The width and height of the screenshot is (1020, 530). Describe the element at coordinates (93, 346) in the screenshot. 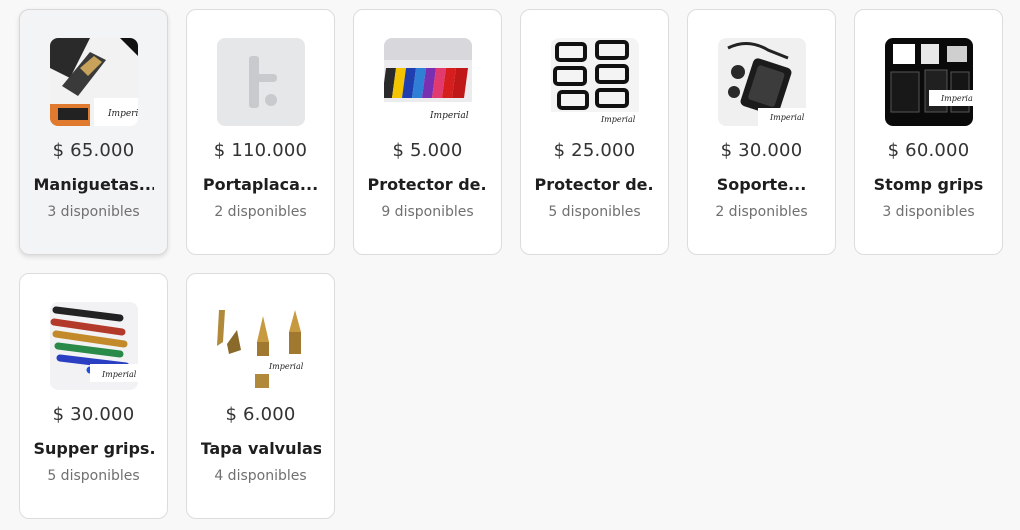

I see `supper-grips-image: Imperial` at that location.